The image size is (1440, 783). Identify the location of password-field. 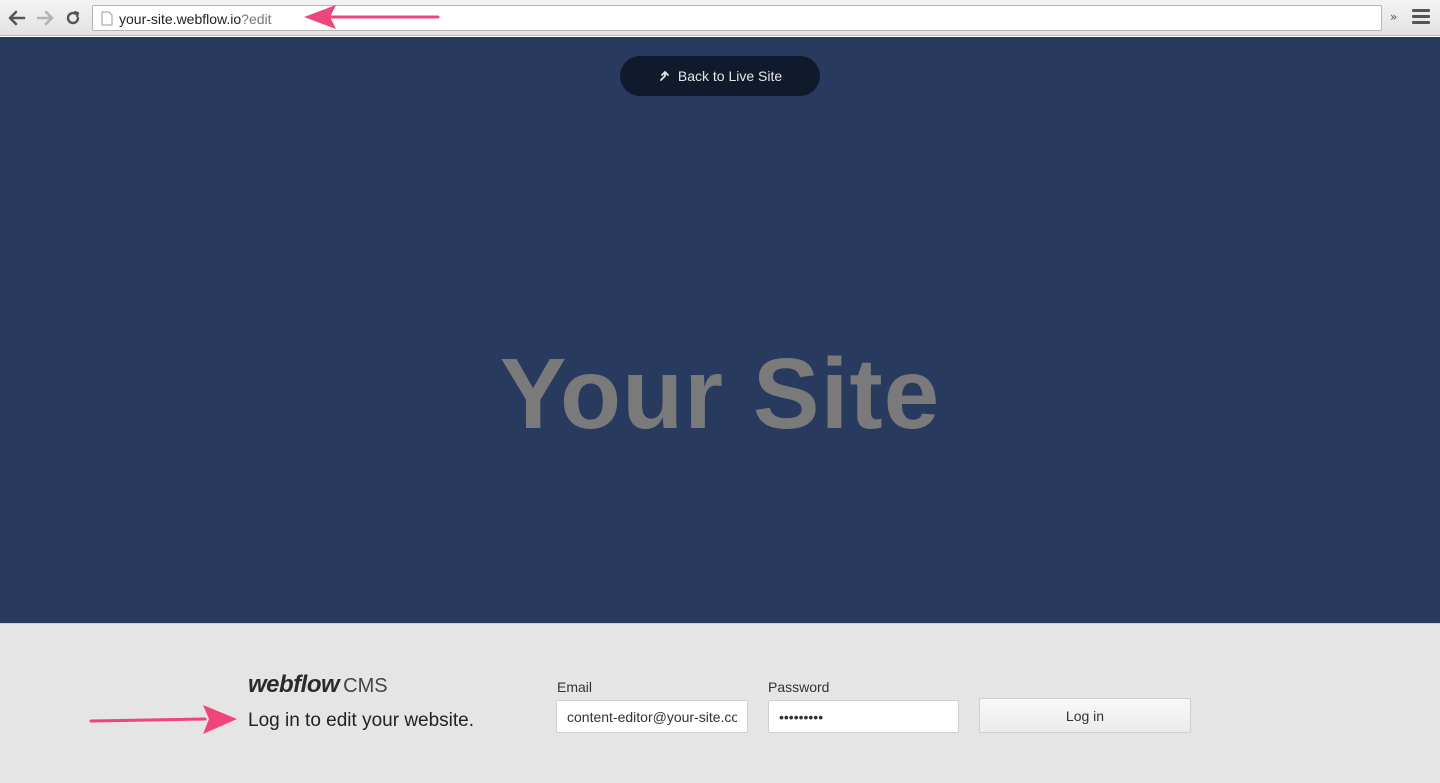
(863, 716).